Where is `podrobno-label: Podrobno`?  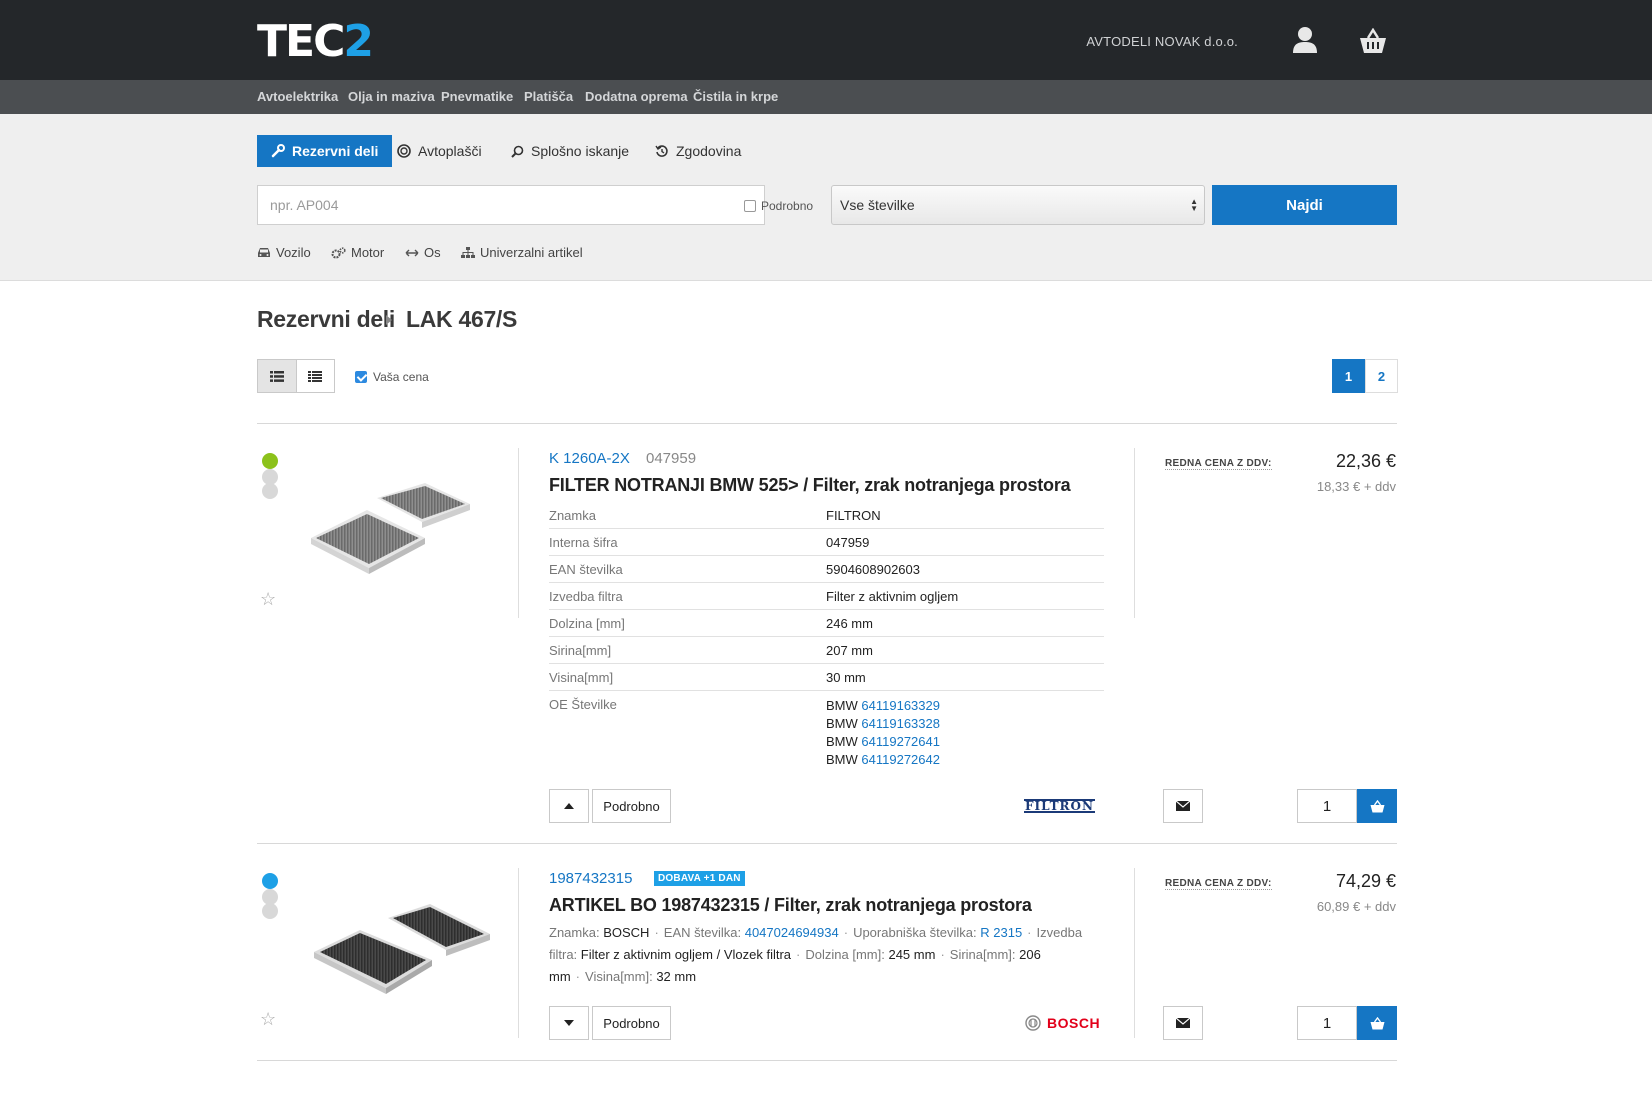 podrobno-label: Podrobno is located at coordinates (787, 206).